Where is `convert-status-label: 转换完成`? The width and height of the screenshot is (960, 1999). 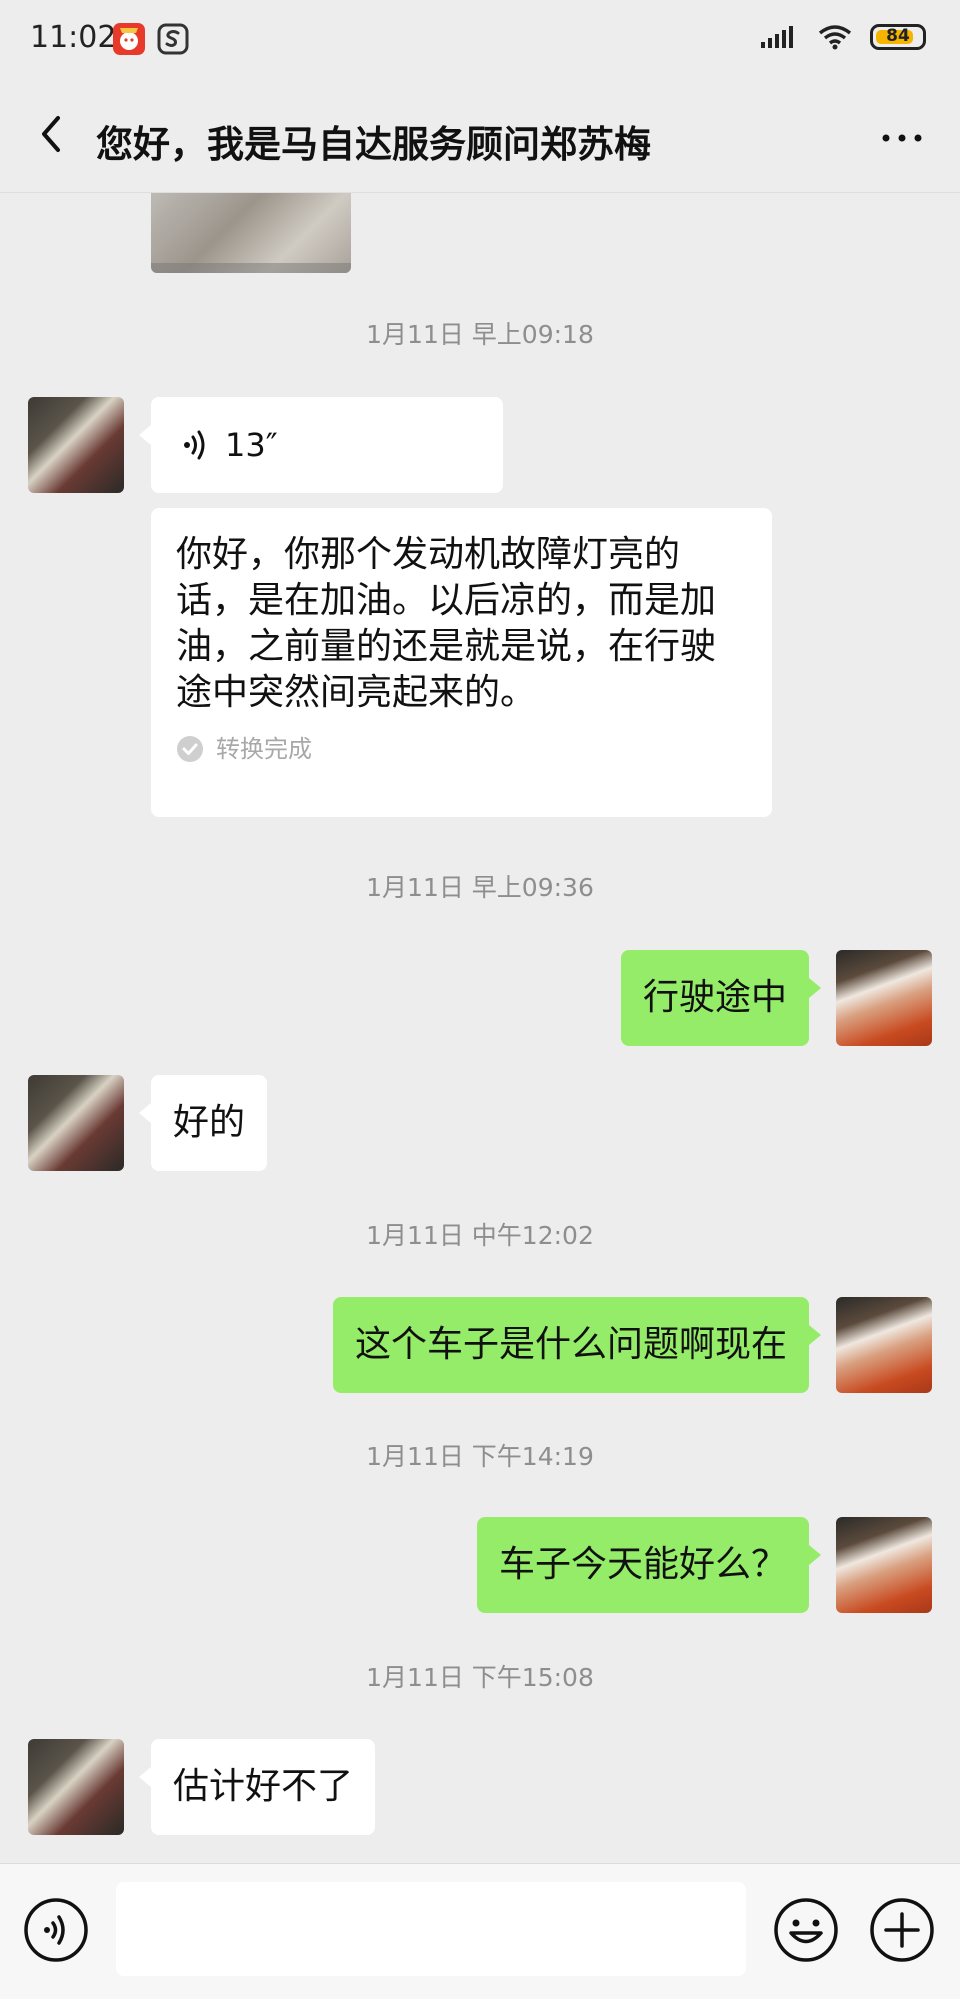
convert-status-label: 转换完成 is located at coordinates (264, 749).